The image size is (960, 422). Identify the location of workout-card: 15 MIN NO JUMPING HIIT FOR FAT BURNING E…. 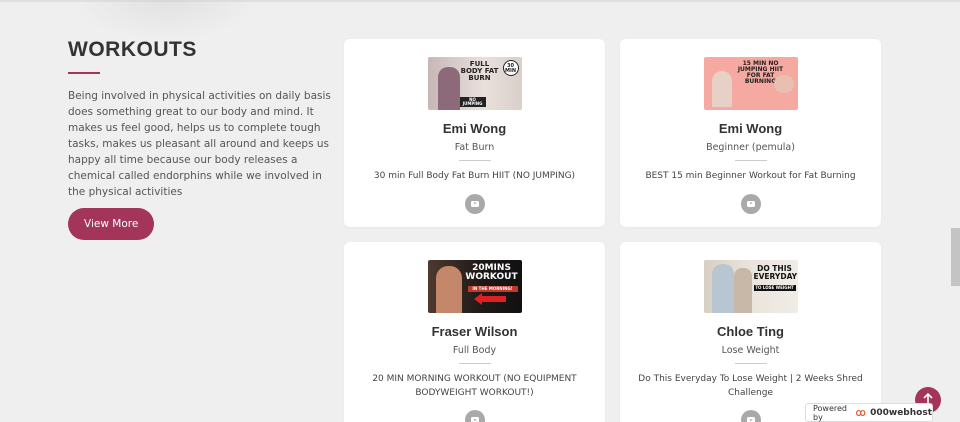
(750, 133).